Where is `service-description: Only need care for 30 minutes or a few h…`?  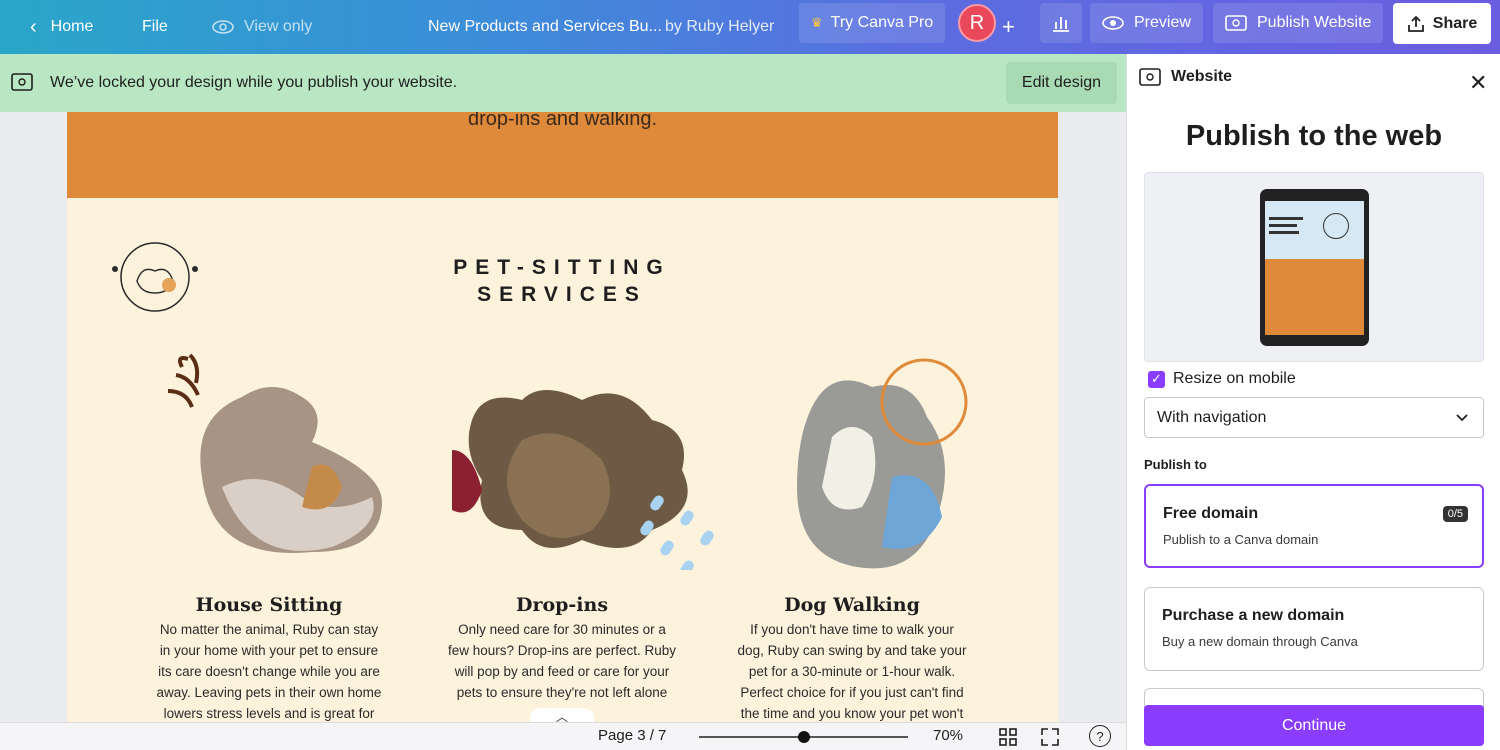
service-description: Only need care for 30 minutes or a few h… is located at coordinates (562, 670).